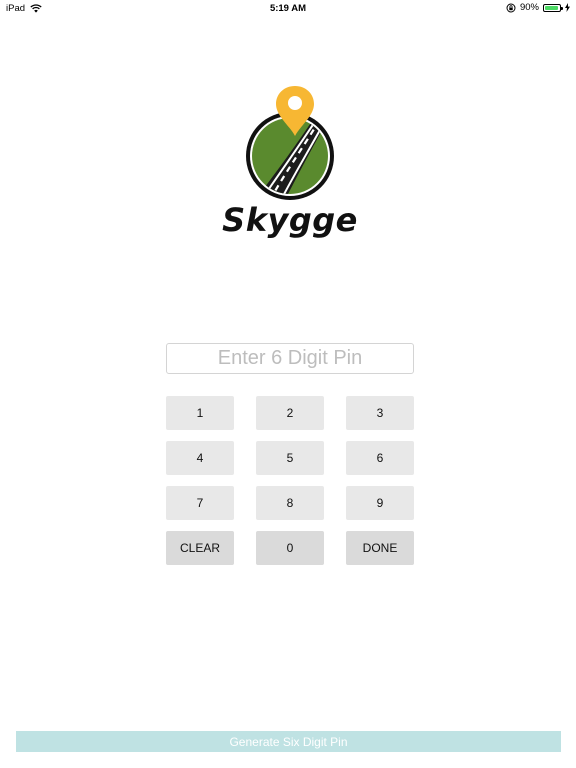 This screenshot has width=576, height=768. I want to click on status-bar: iPad 5:19 AM 90%, so click(288, 9).